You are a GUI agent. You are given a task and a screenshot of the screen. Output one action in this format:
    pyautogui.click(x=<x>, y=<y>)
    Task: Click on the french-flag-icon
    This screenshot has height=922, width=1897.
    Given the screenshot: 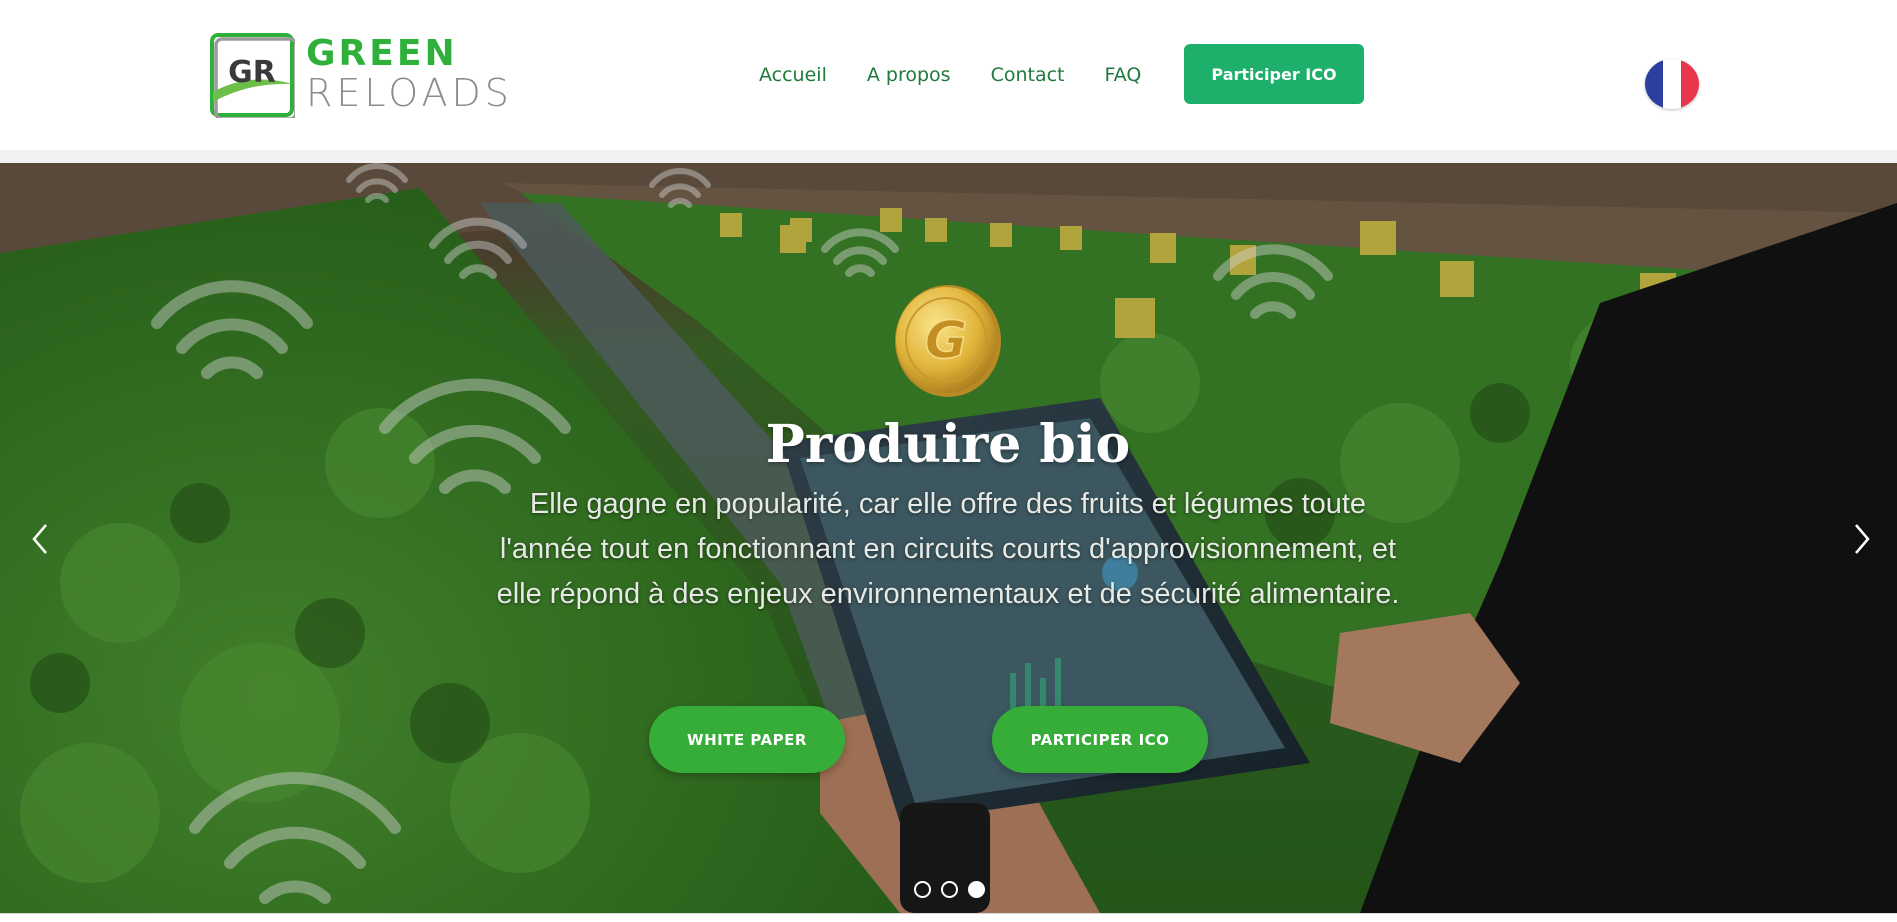 What is the action you would take?
    pyautogui.click(x=1672, y=84)
    